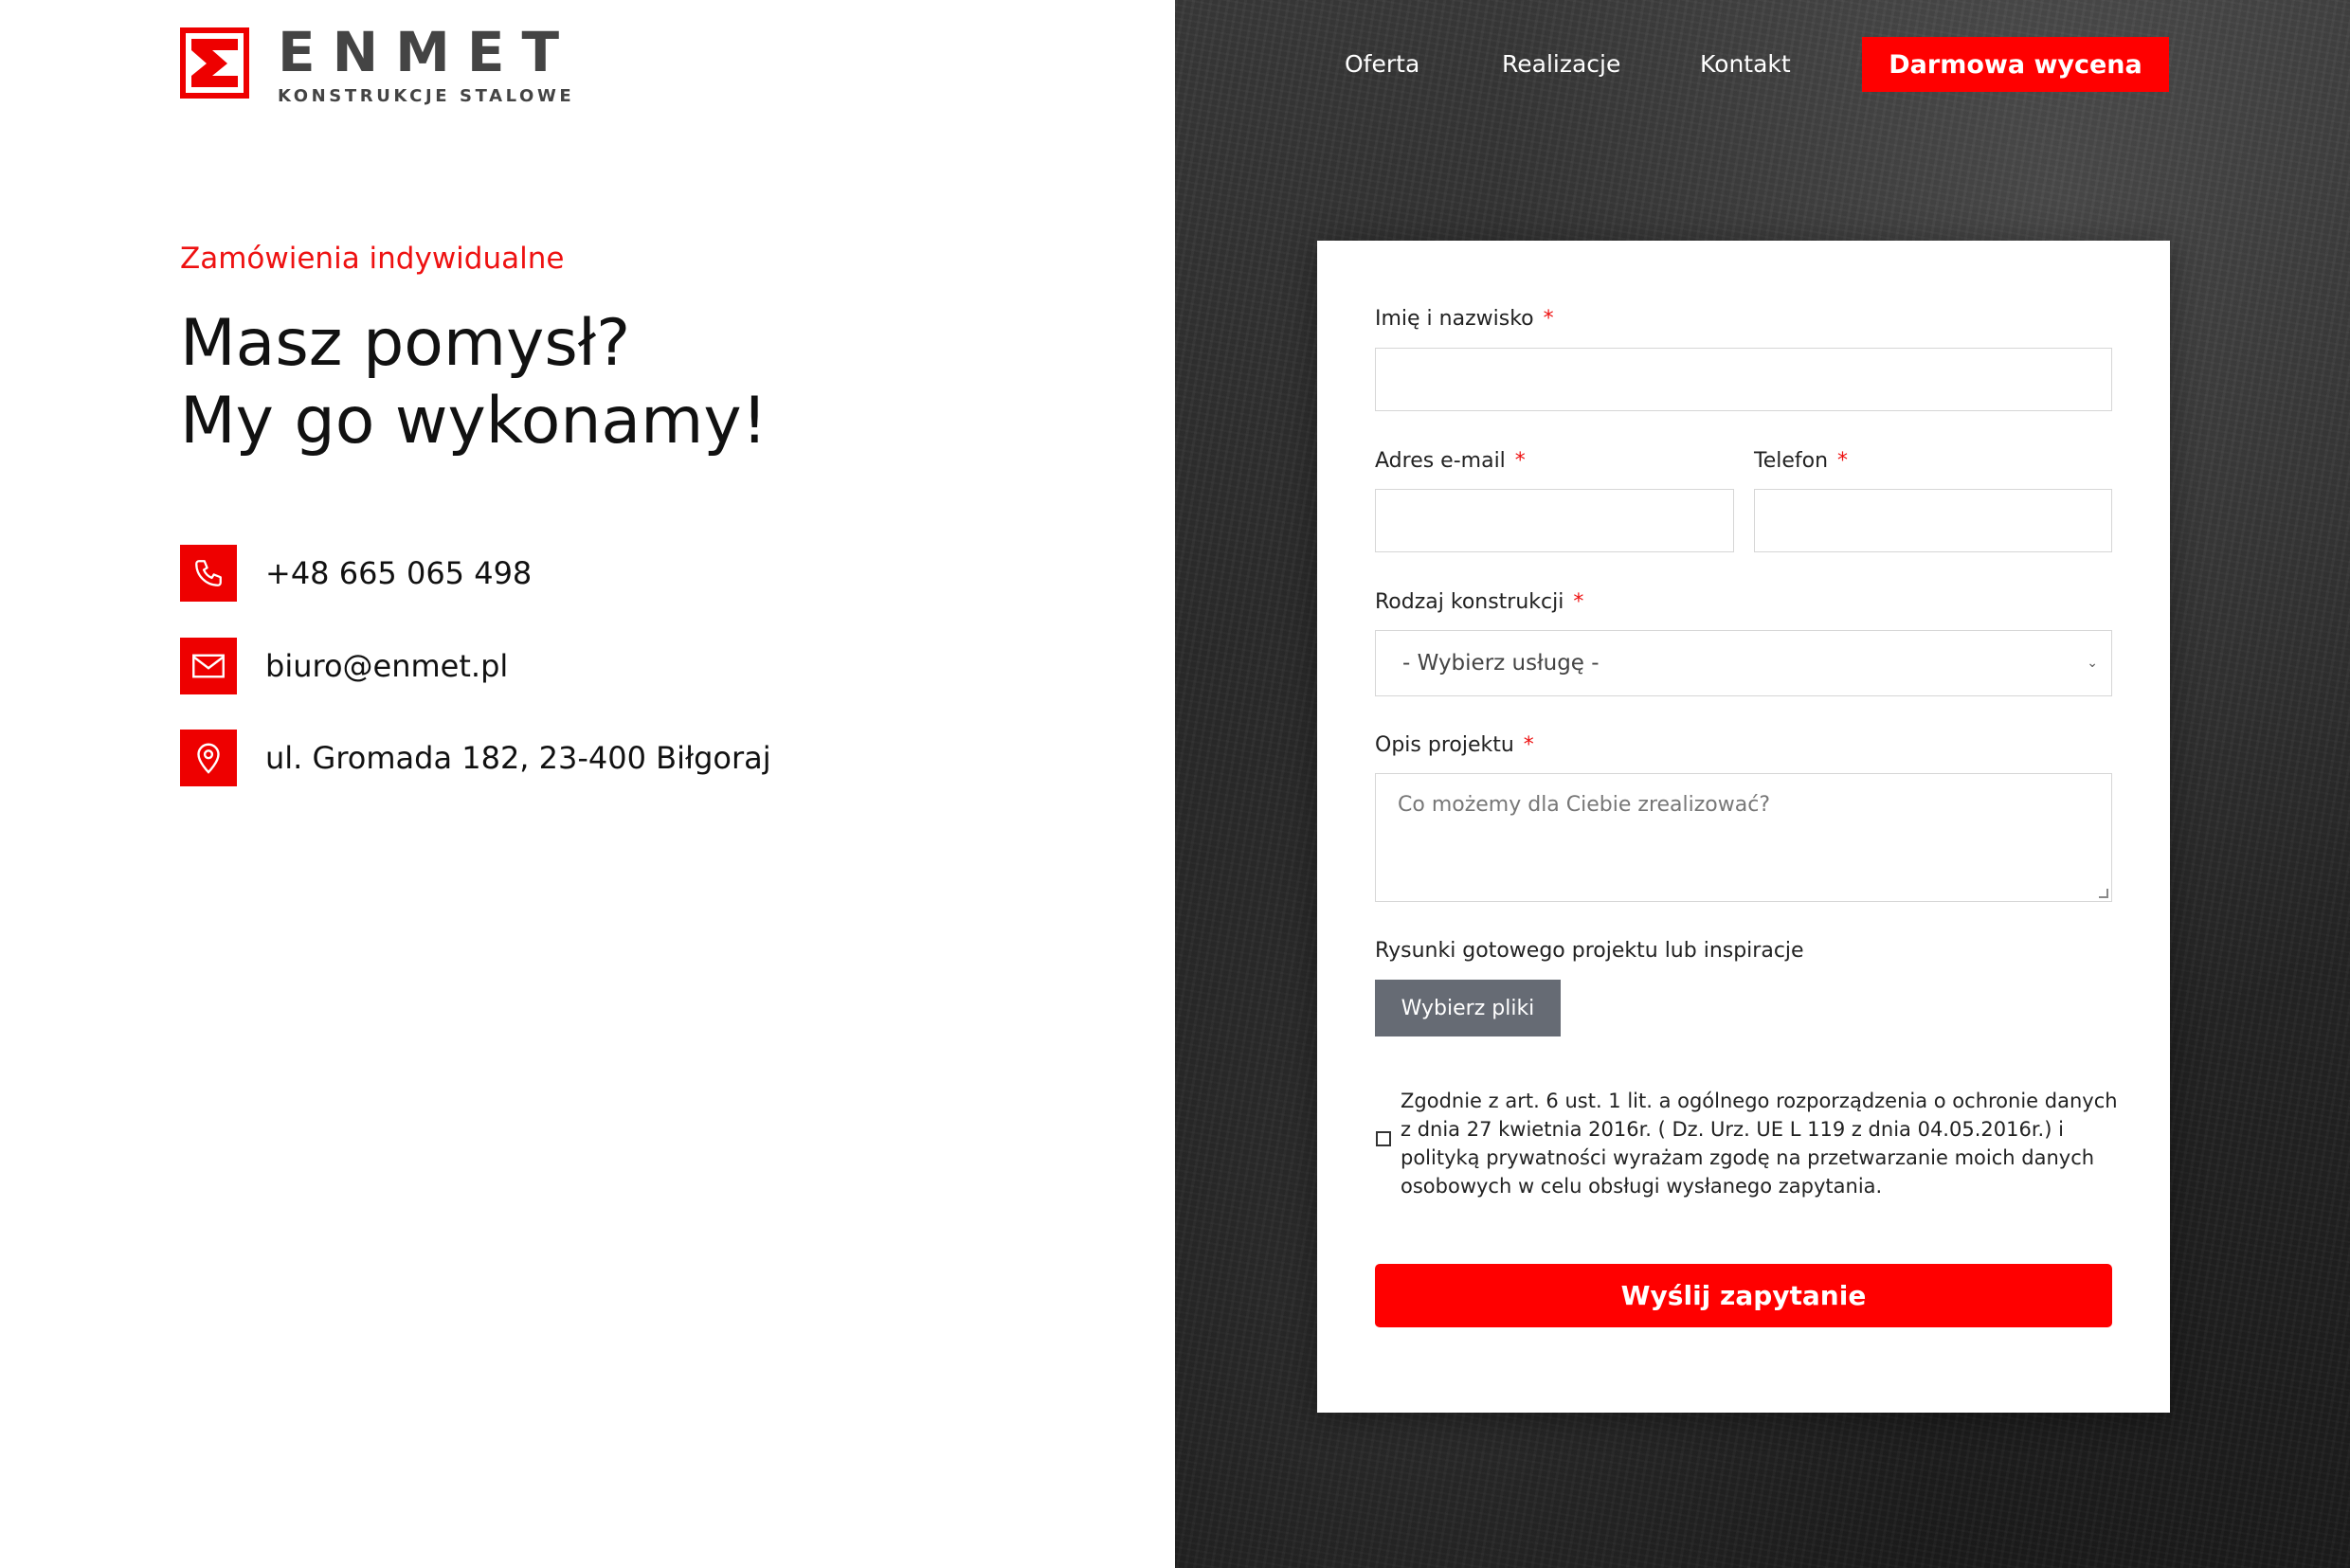  I want to click on hero-title-line1: Masz pomysł?, so click(406, 343).